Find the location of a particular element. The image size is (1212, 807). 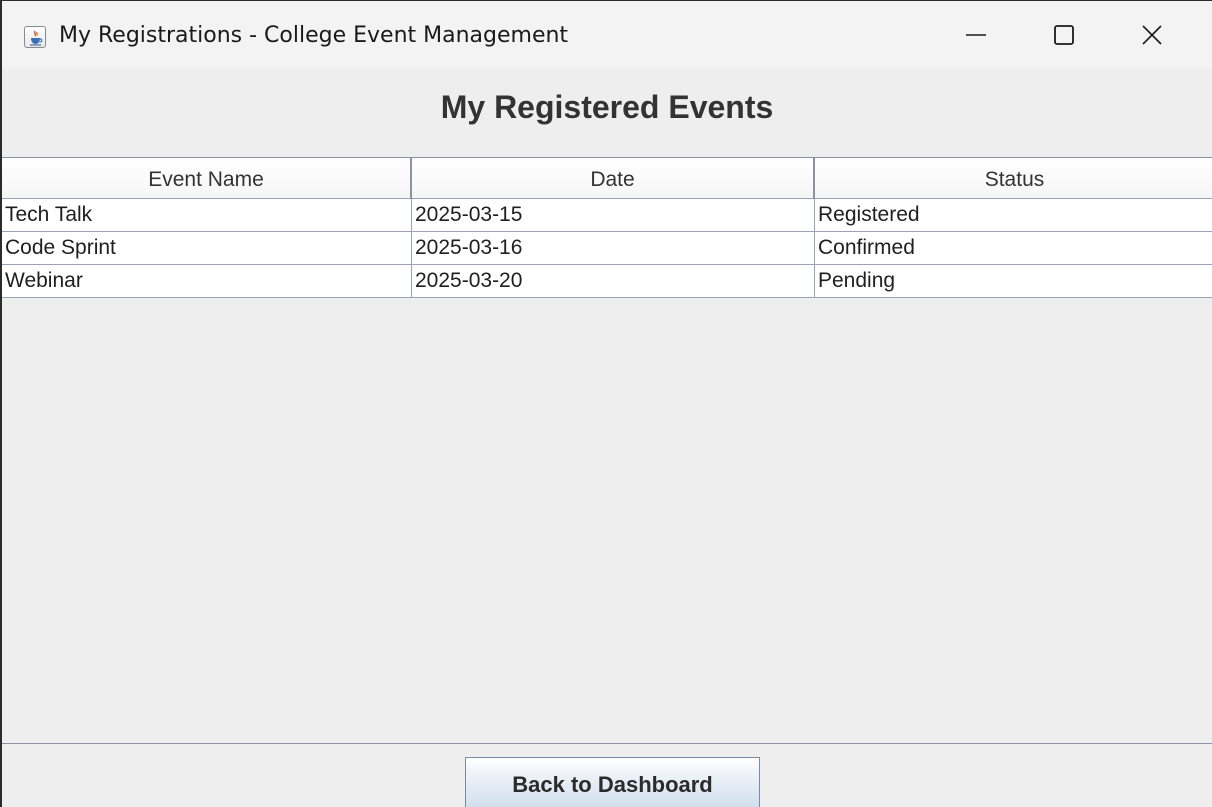

minimize-icon is located at coordinates (976, 35).